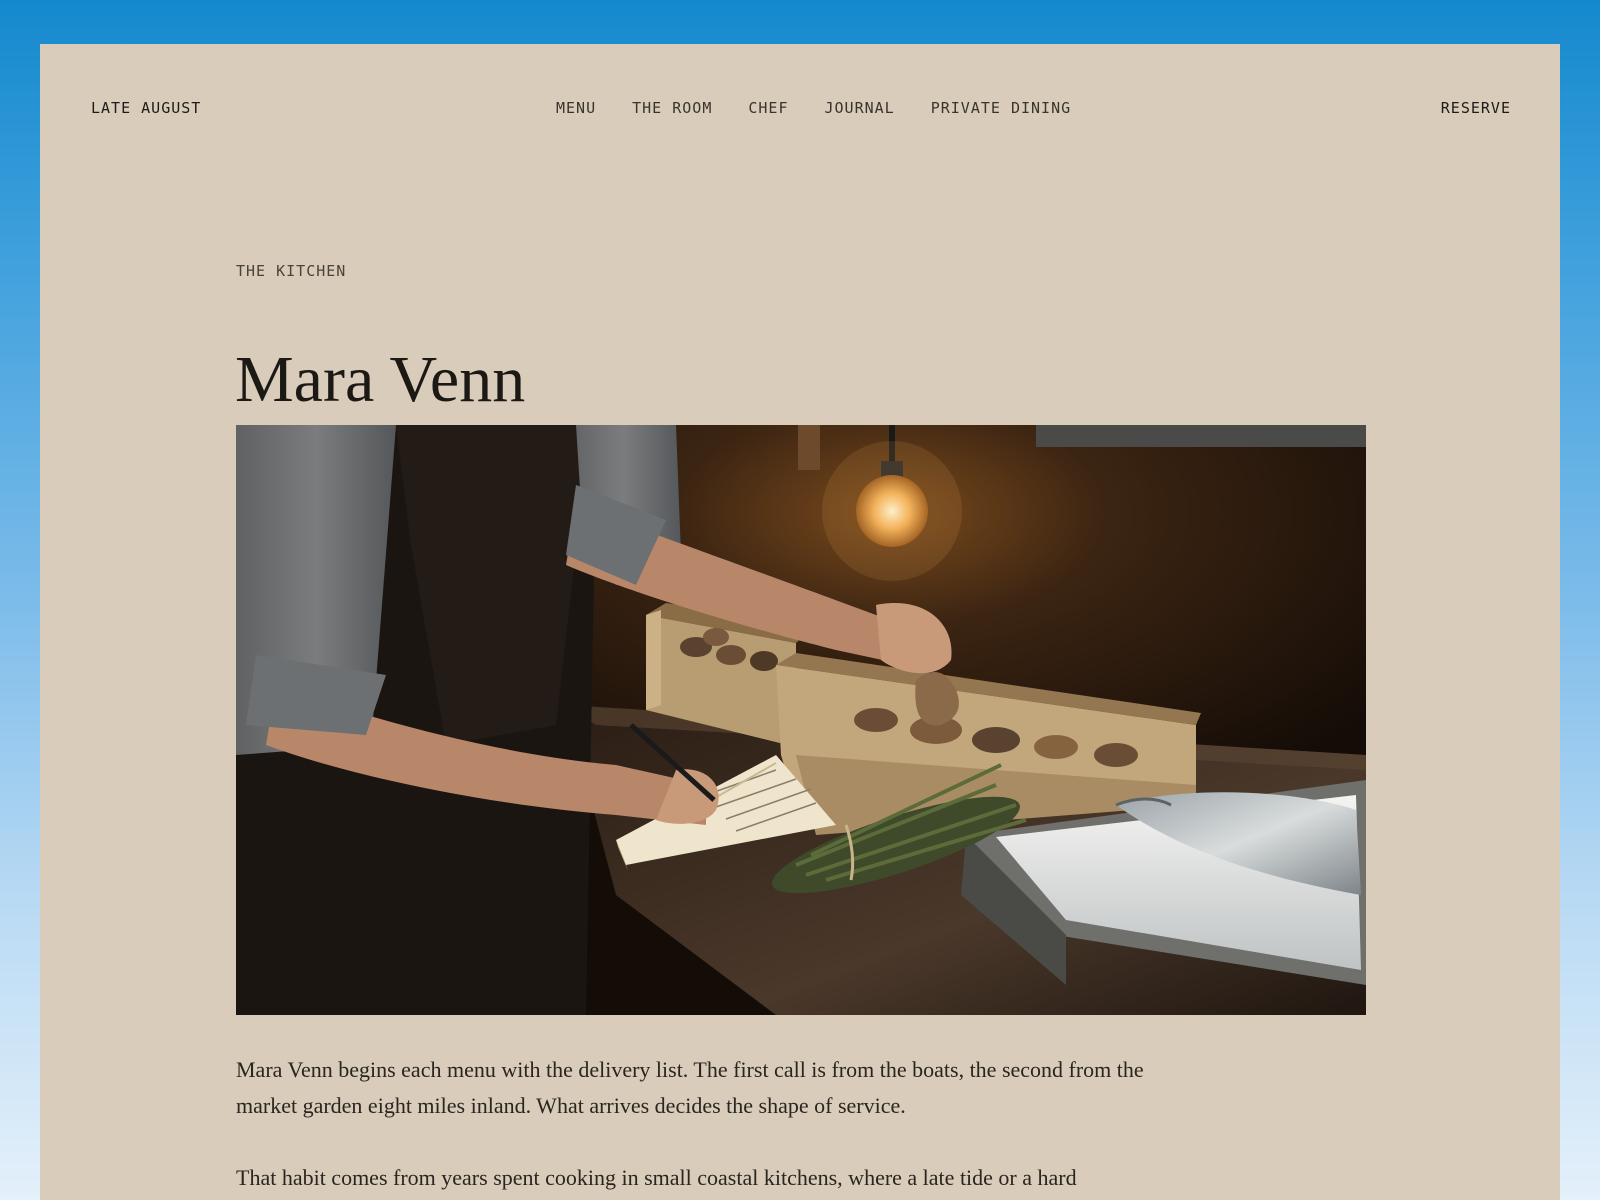 The width and height of the screenshot is (1600, 1200). I want to click on nav-chef: CHEF, so click(768, 108).